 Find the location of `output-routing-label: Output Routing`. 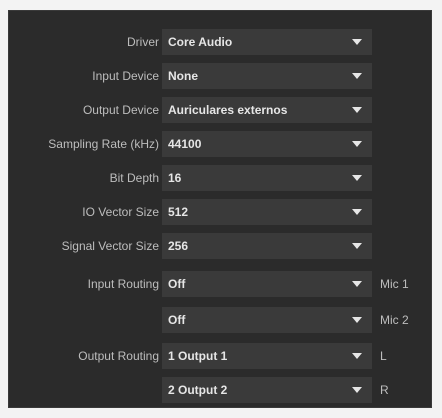

output-routing-label: Output Routing is located at coordinates (118, 356).